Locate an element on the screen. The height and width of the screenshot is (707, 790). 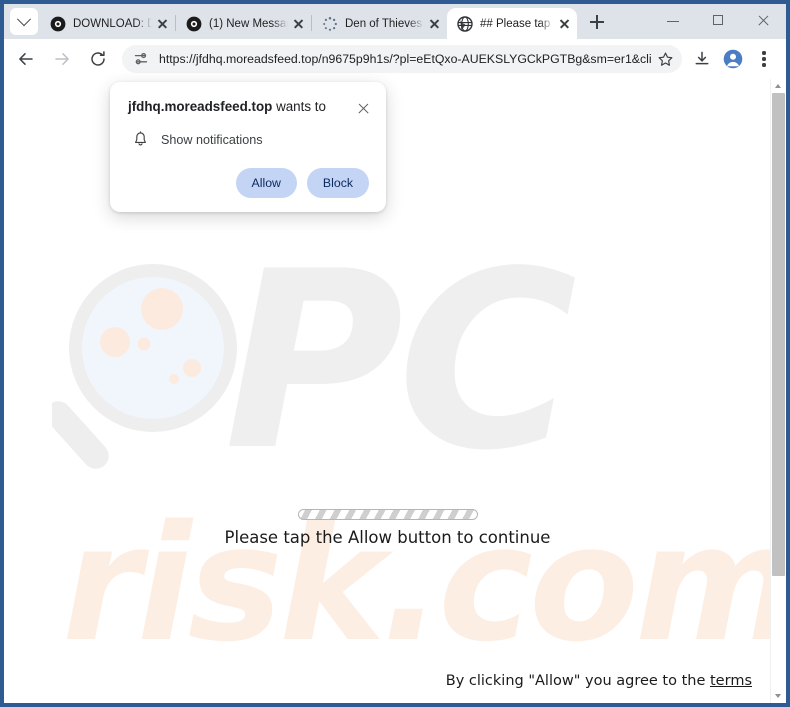
tab-den-of-thieves: Den of Thieves 2 is located at coordinates (379, 23).